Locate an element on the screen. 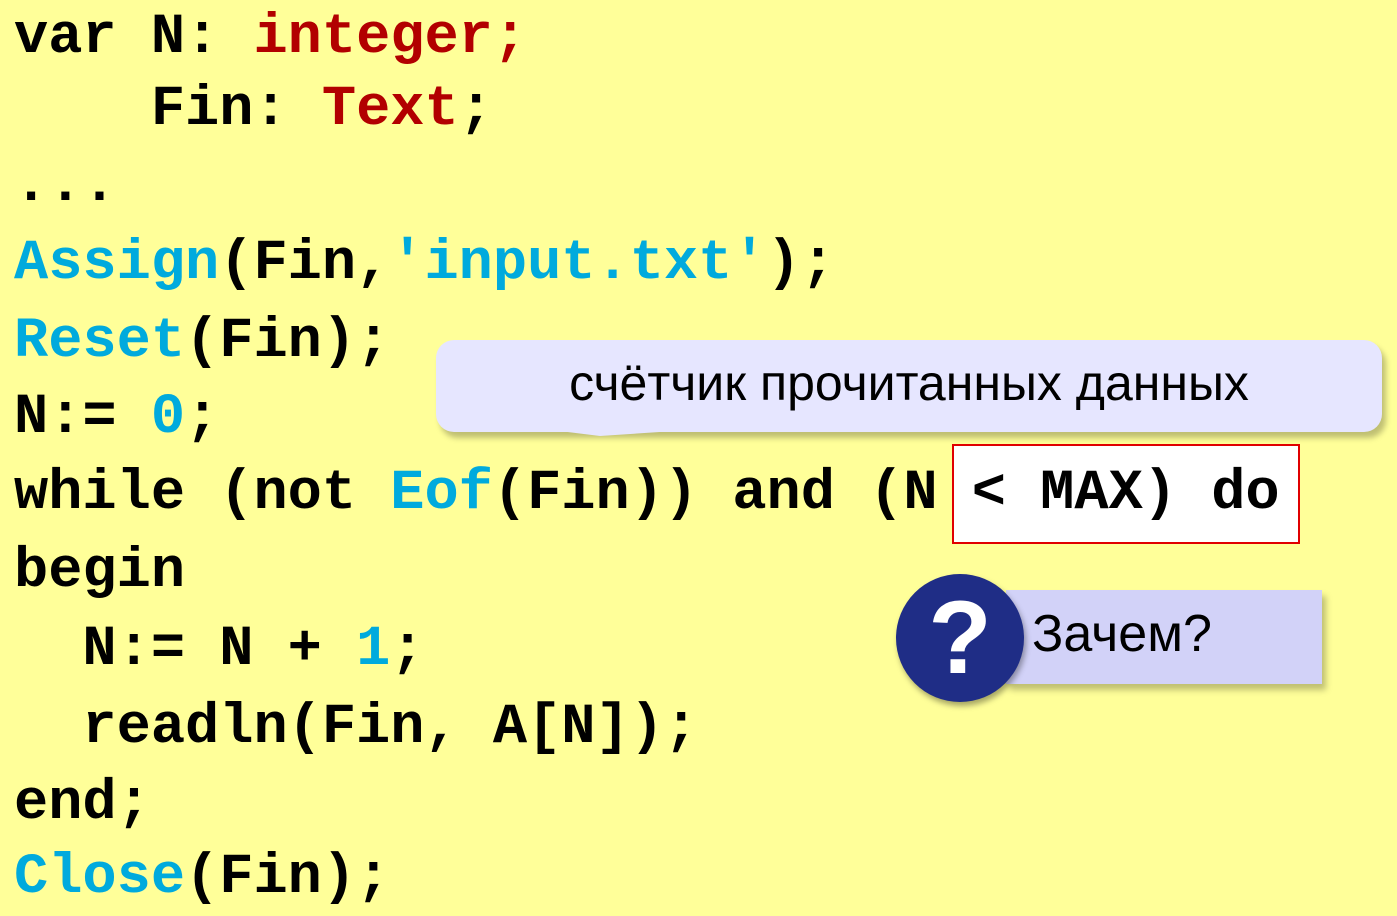 This screenshot has width=1397, height=916. code-line-7: while (not Eof(Fin)) and (N < MAX) do is located at coordinates (647, 494).